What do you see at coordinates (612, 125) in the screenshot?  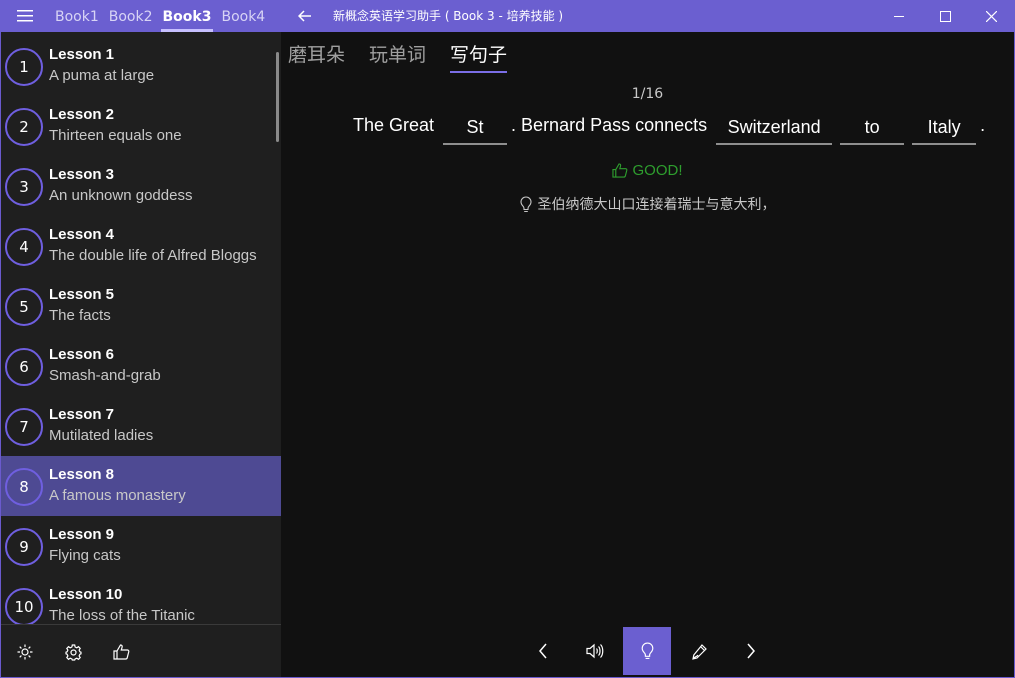 I see `sentence-text: . Bernard Pass connects` at bounding box center [612, 125].